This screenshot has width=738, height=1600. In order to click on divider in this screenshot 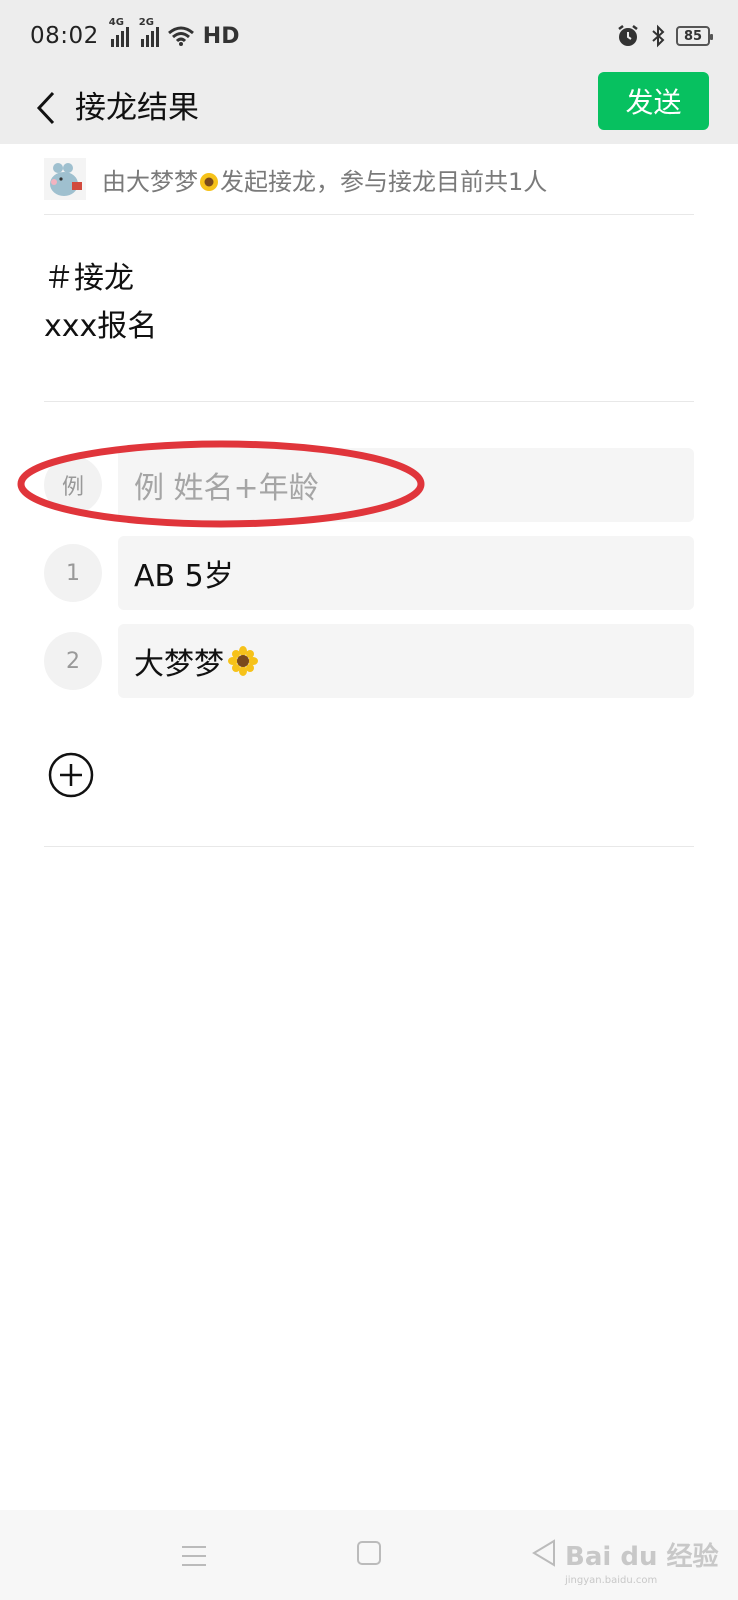, I will do `click(369, 846)`.